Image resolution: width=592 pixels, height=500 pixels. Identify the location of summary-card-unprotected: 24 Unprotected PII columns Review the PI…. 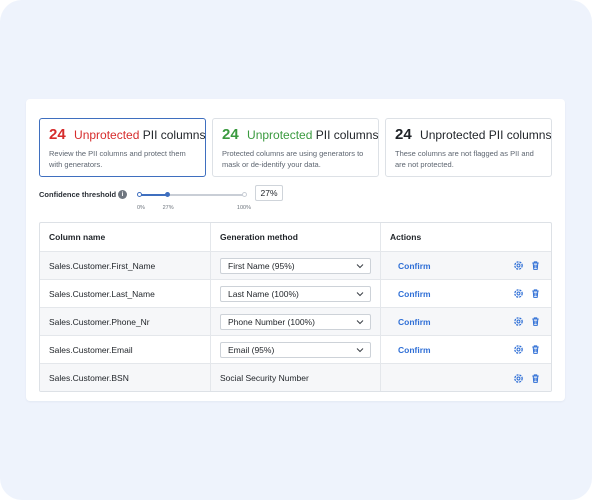
(122, 147).